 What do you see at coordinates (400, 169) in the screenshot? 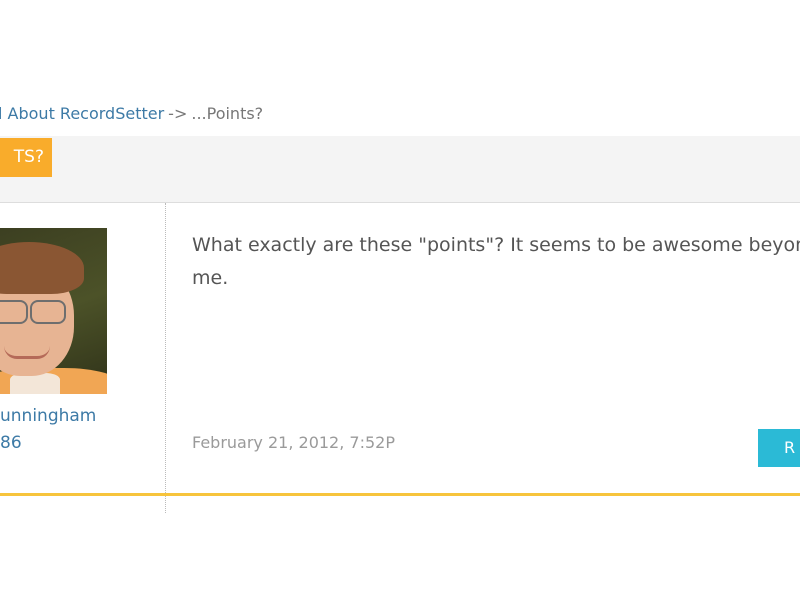
I see `thread-title-bar` at bounding box center [400, 169].